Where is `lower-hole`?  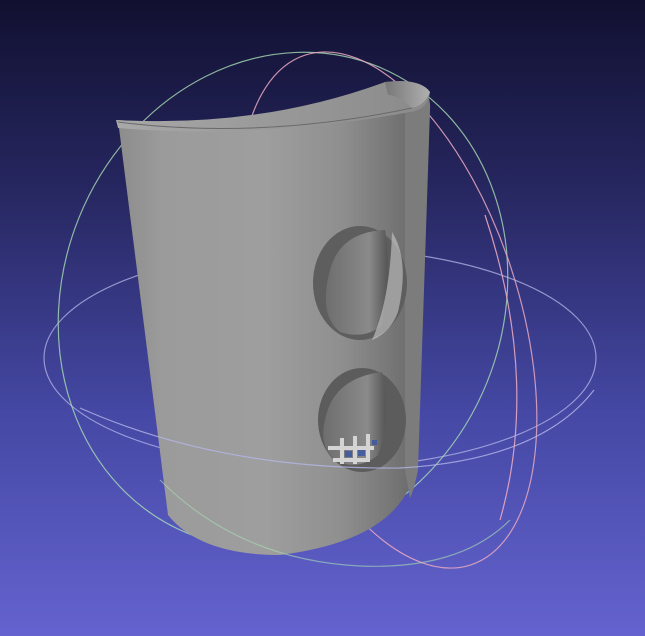
lower-hole is located at coordinates (362, 420).